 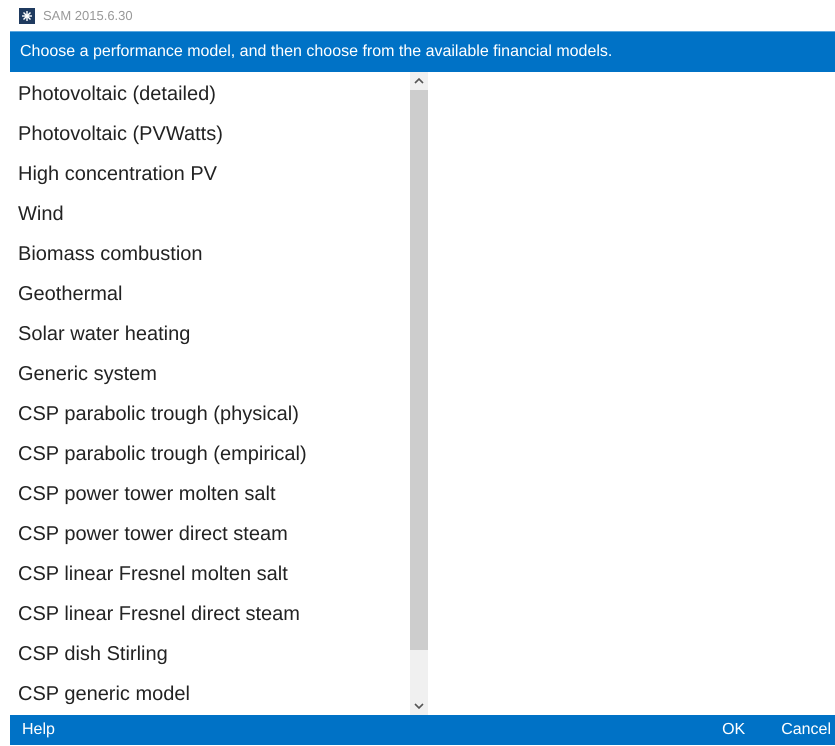 What do you see at coordinates (210, 134) in the screenshot?
I see `list-item: Photovoltaic (PVWatts)` at bounding box center [210, 134].